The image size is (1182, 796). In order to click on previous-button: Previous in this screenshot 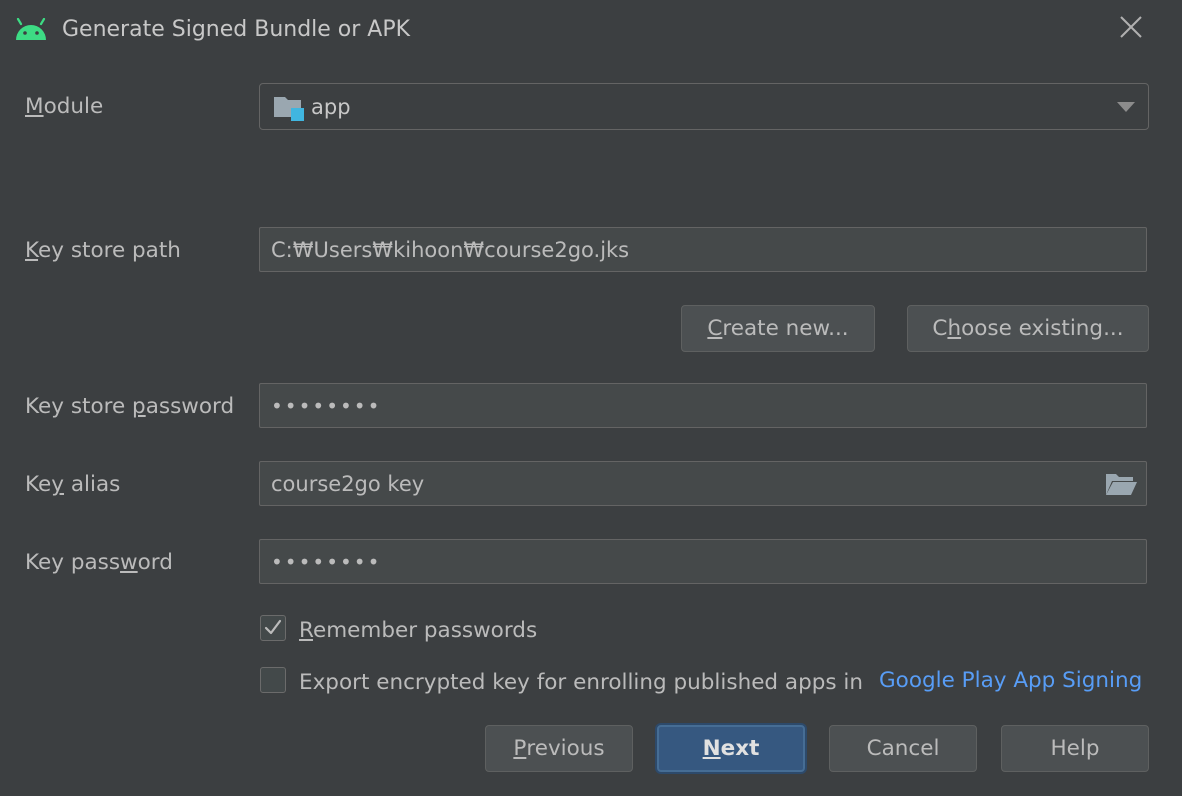, I will do `click(559, 748)`.